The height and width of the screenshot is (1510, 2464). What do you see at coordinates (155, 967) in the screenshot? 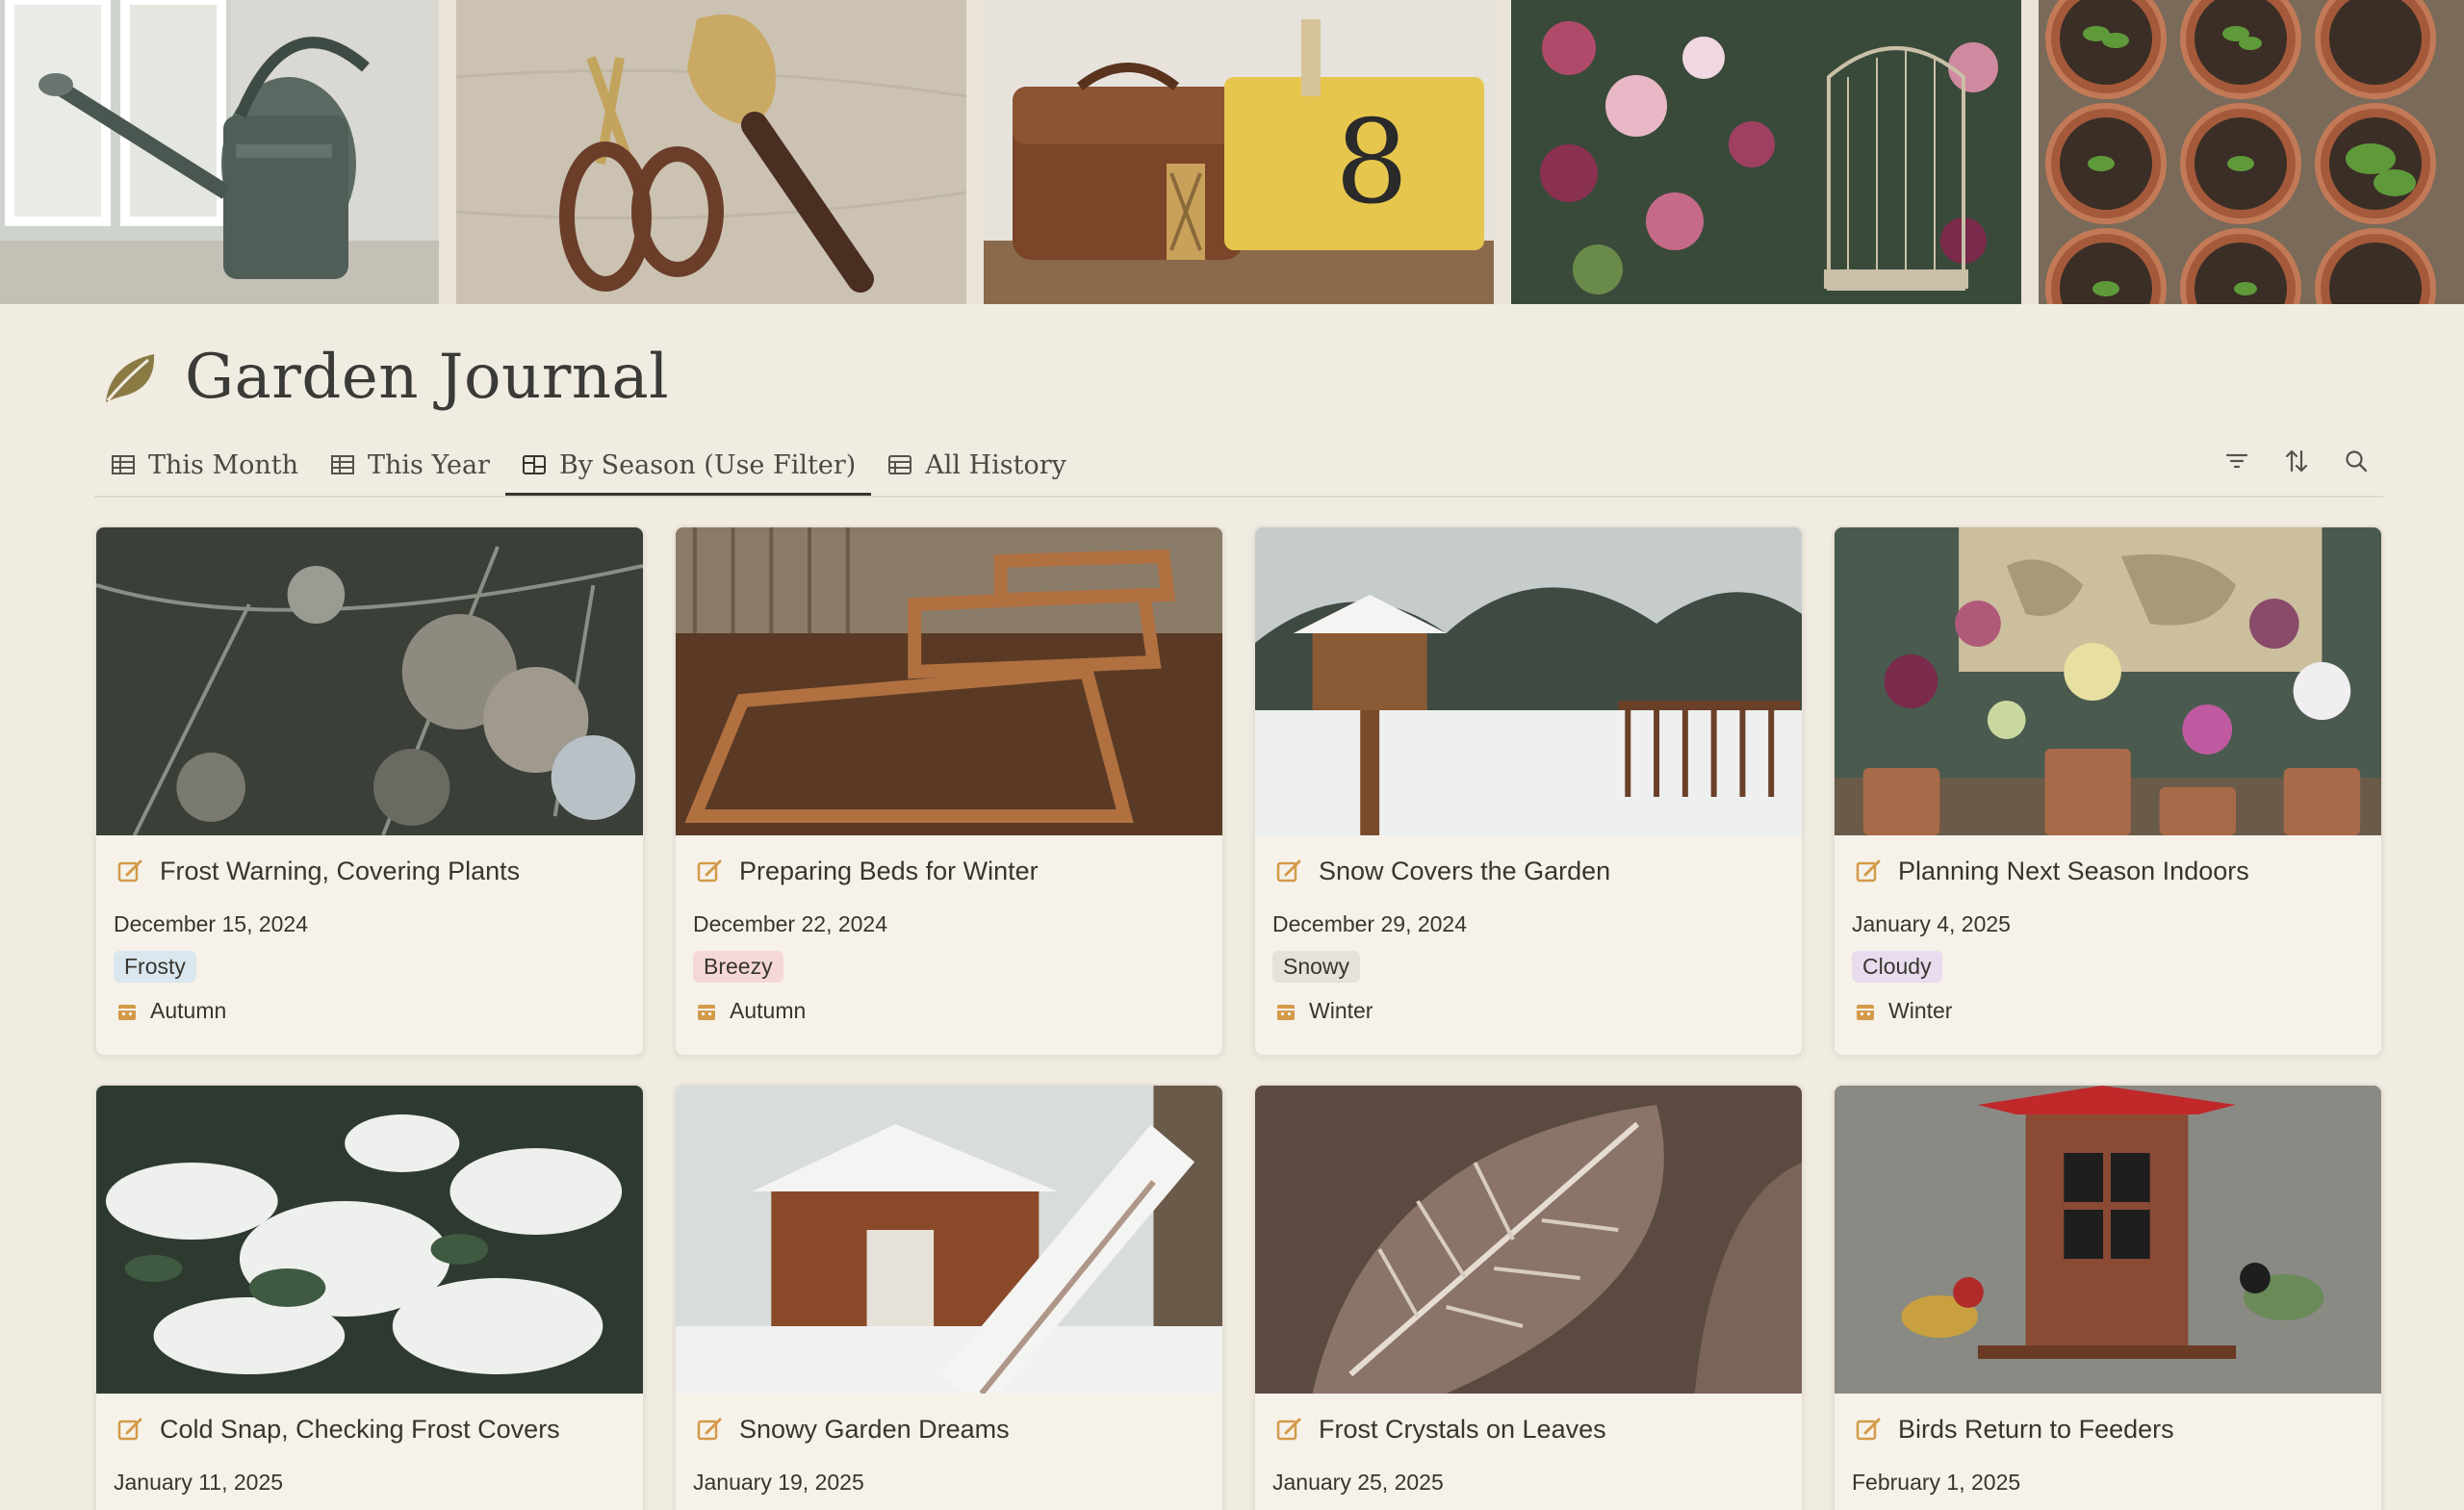
I see `weather-tag: Frosty` at bounding box center [155, 967].